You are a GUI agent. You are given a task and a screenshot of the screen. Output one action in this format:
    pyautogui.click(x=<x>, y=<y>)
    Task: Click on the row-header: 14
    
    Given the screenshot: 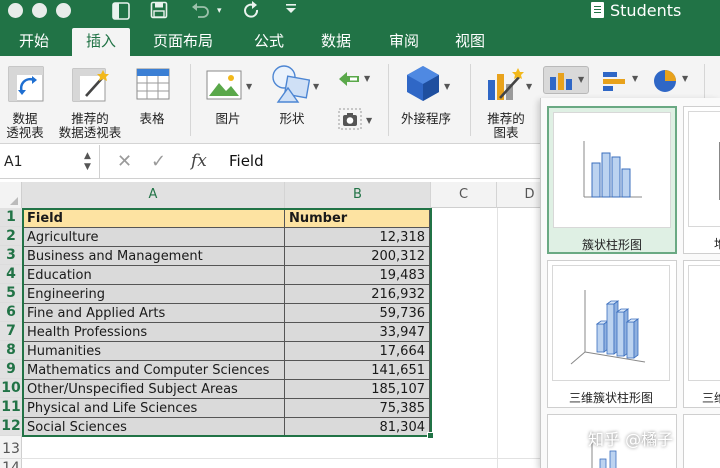 What is the action you would take?
    pyautogui.click(x=11, y=463)
    